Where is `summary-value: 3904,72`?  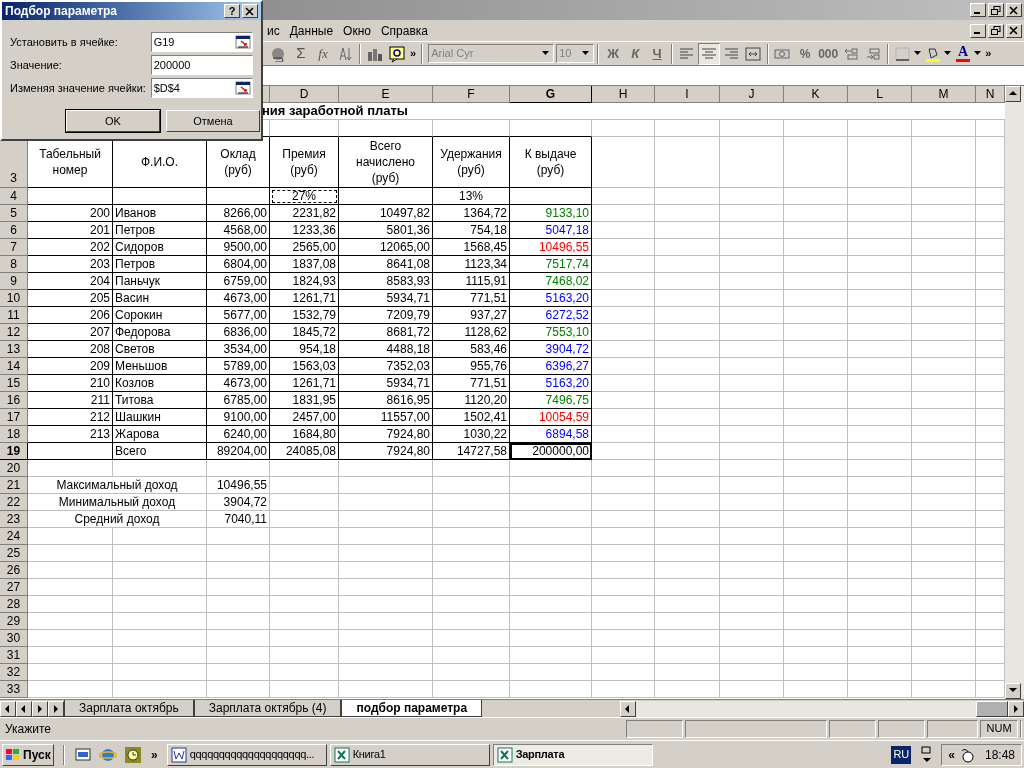 summary-value: 3904,72 is located at coordinates (238, 502).